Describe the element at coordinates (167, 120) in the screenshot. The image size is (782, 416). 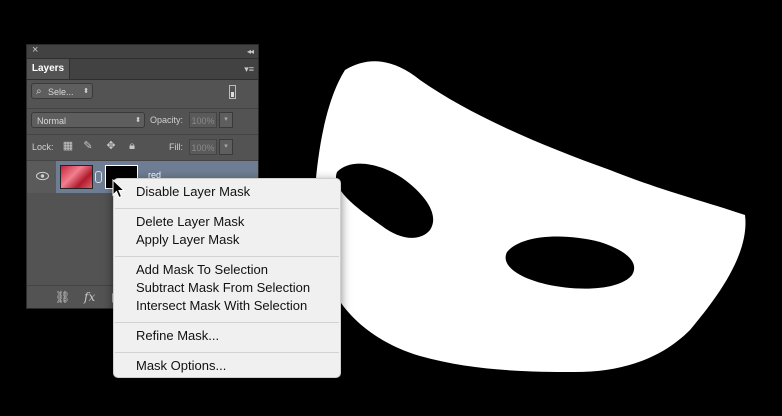
I see `opacity-label: Opacity:` at that location.